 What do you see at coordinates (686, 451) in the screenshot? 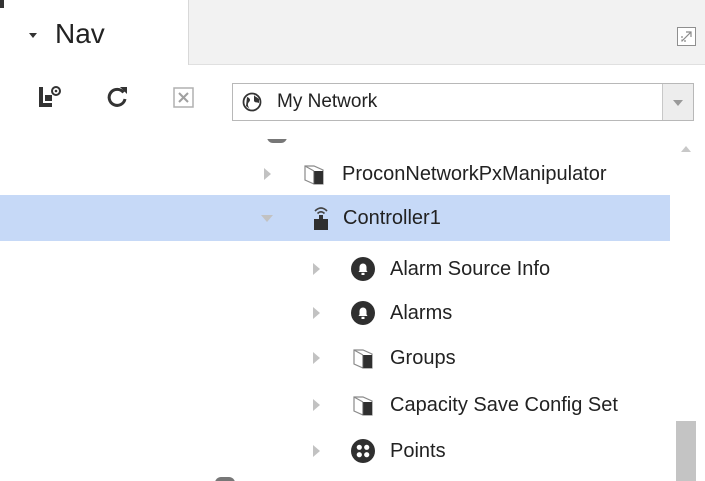
I see `scrollbar-thumb` at bounding box center [686, 451].